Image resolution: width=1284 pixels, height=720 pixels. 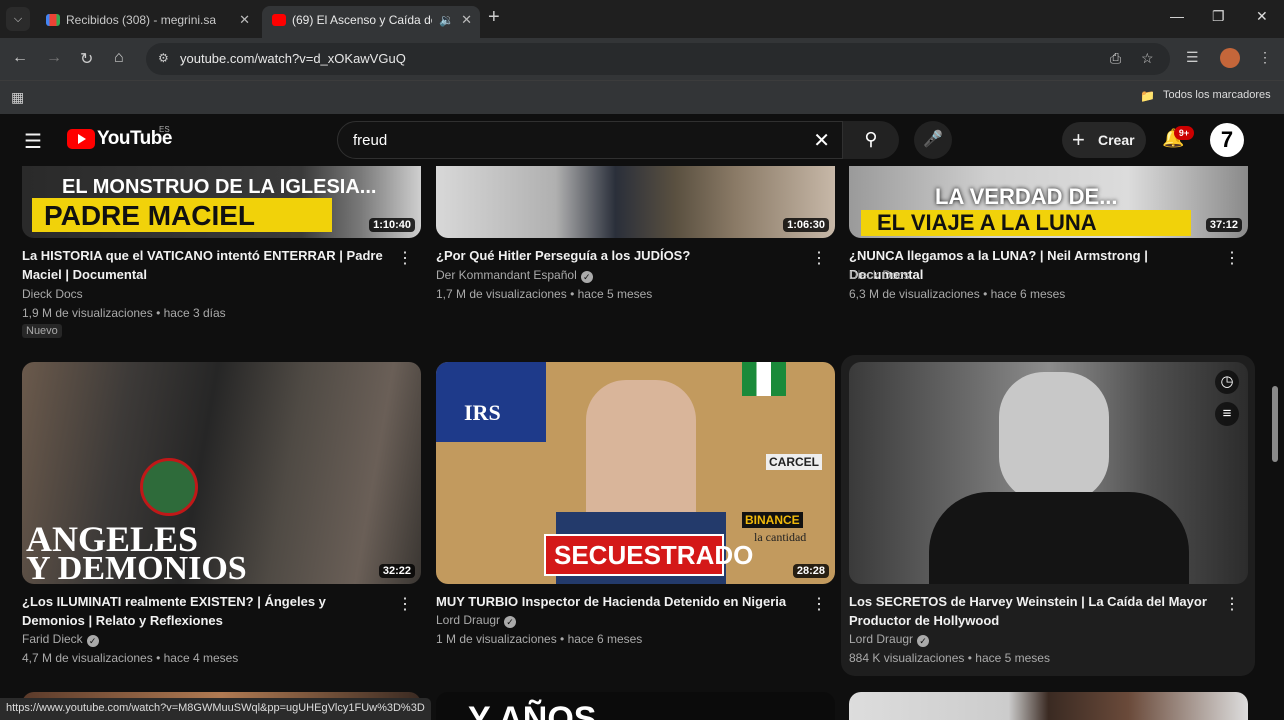 What do you see at coordinates (33, 141) in the screenshot?
I see `hamburger-menu-icon: ☰` at bounding box center [33, 141].